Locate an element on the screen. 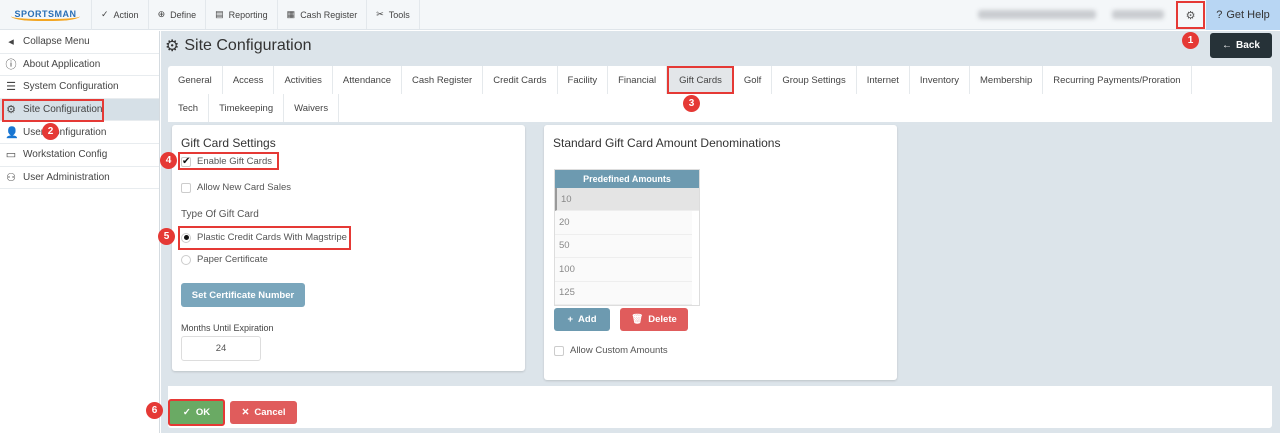 The image size is (1280, 433). months-label: Months Until Expiration is located at coordinates (227, 328).